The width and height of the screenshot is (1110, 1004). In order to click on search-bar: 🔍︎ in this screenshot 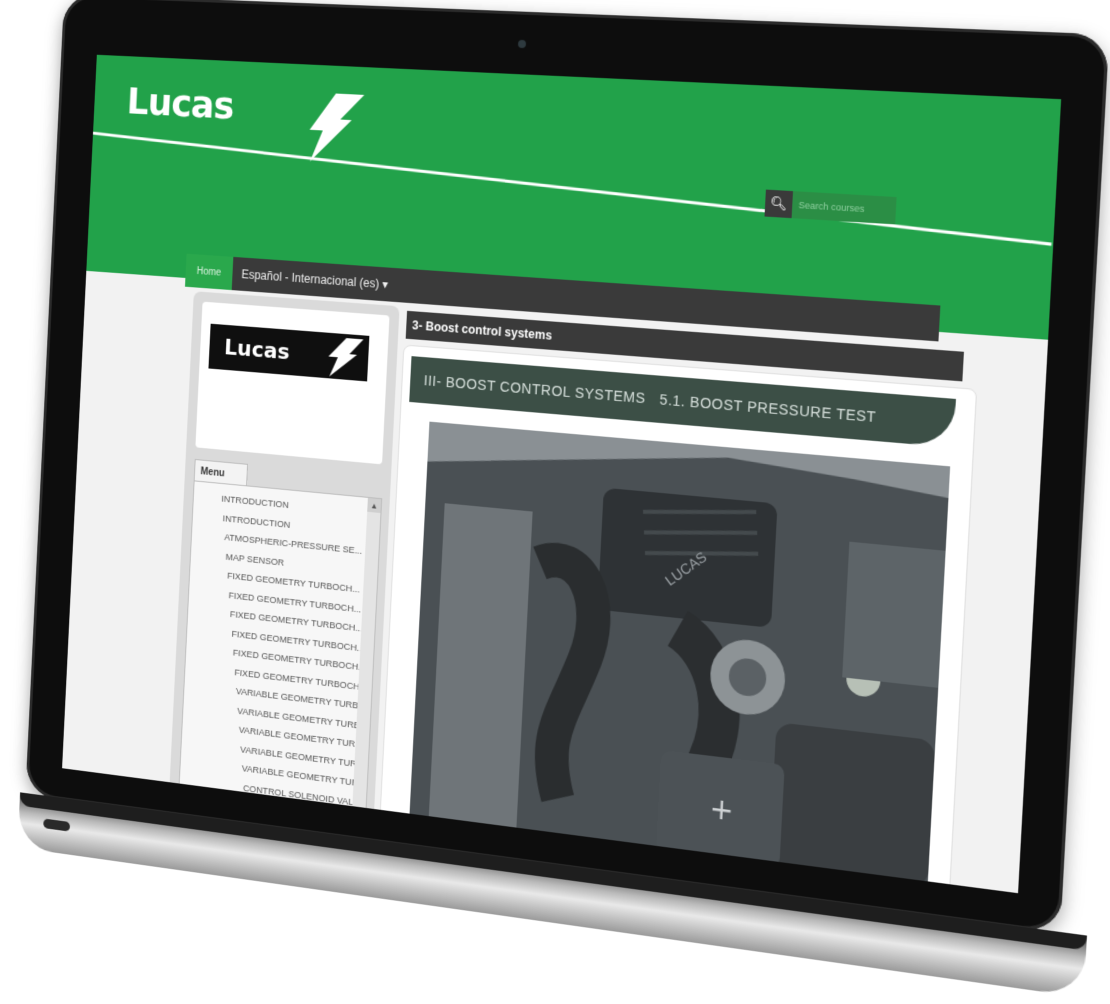, I will do `click(830, 207)`.